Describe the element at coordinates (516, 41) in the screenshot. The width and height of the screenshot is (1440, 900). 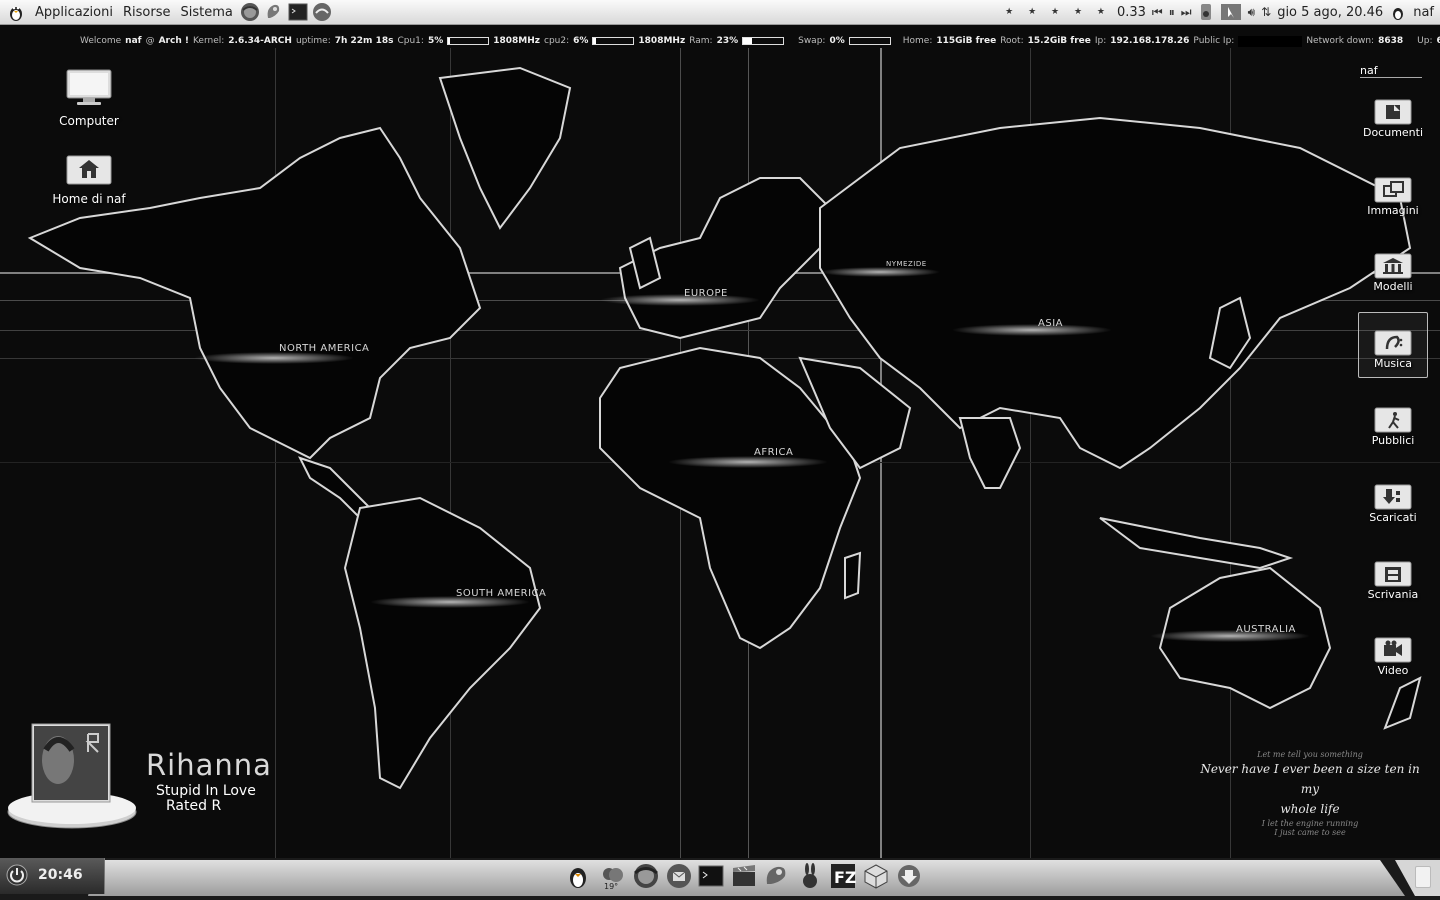
I see `cpu1-freq: 1808MHz` at that location.